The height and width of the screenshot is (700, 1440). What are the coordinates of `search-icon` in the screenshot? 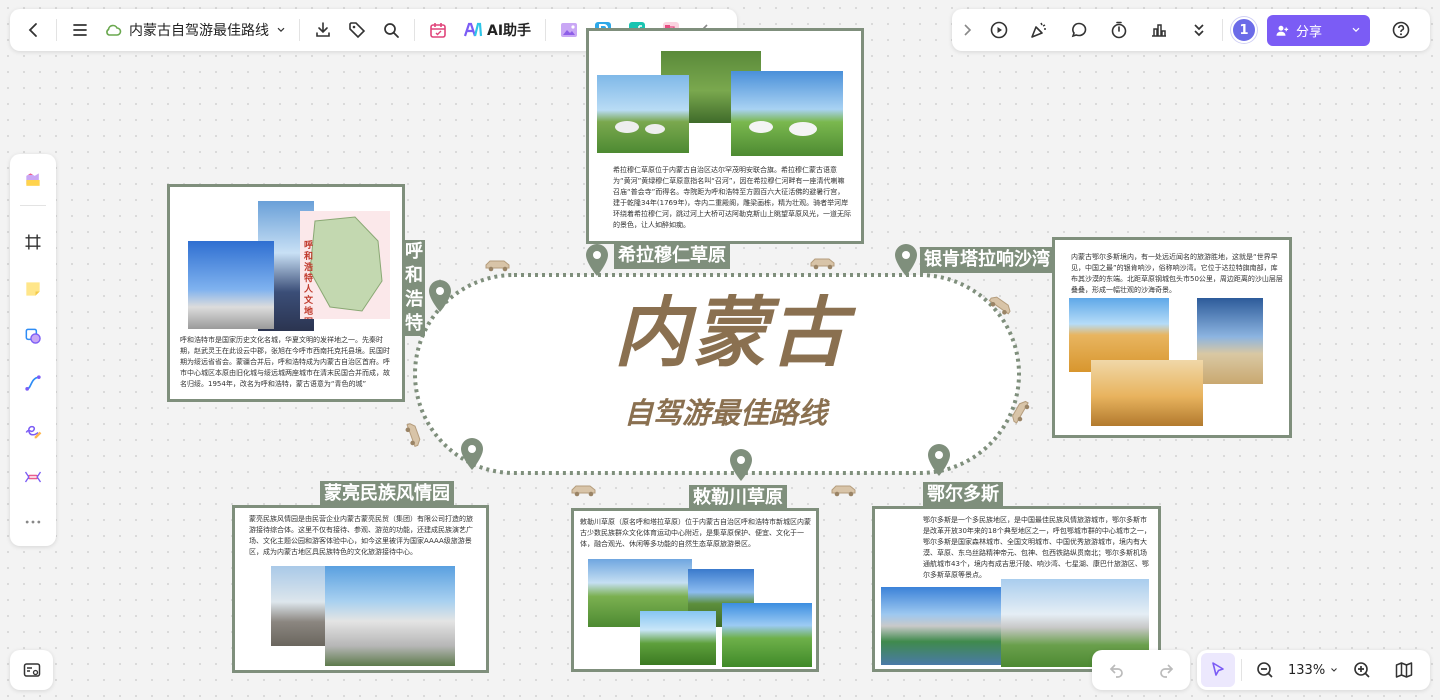 It's located at (391, 30).